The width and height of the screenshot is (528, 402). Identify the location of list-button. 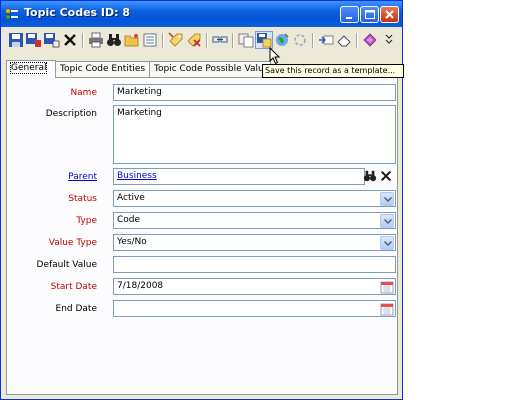
(150, 40).